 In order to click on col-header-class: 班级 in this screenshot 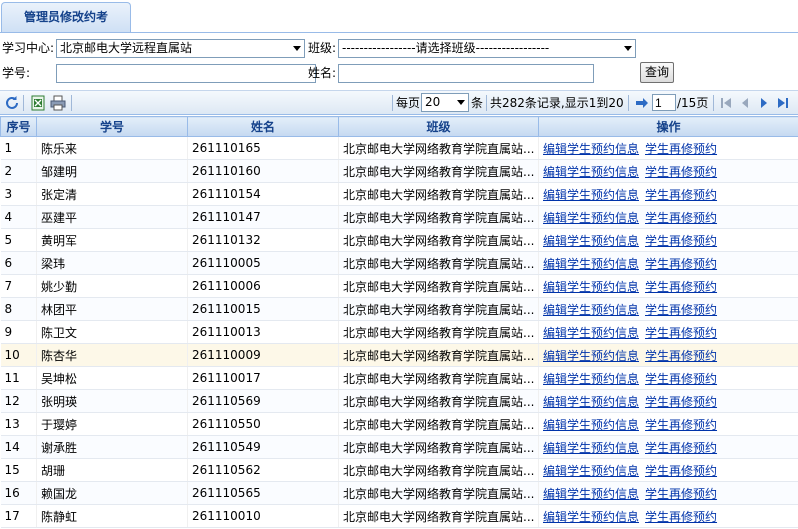, I will do `click(438, 126)`.